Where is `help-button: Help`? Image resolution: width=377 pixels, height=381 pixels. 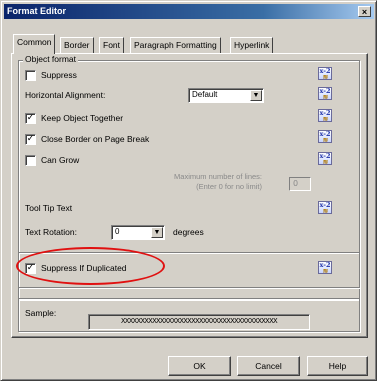 help-button: Help is located at coordinates (337, 366).